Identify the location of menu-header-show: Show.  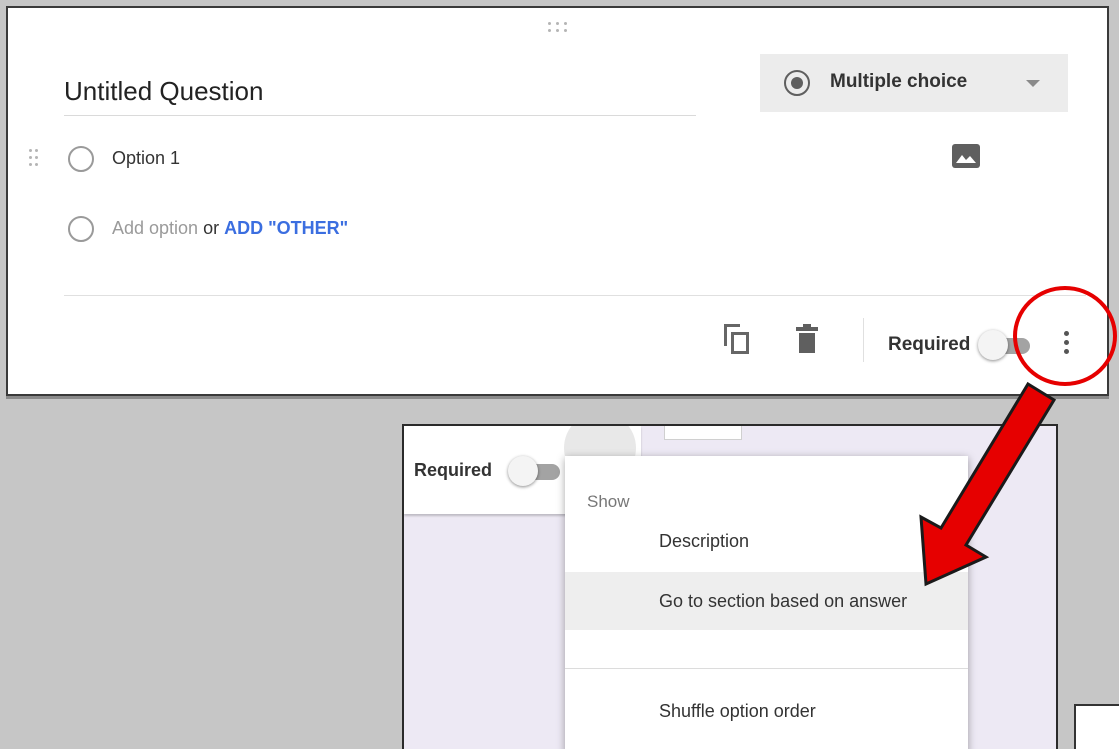
(608, 501).